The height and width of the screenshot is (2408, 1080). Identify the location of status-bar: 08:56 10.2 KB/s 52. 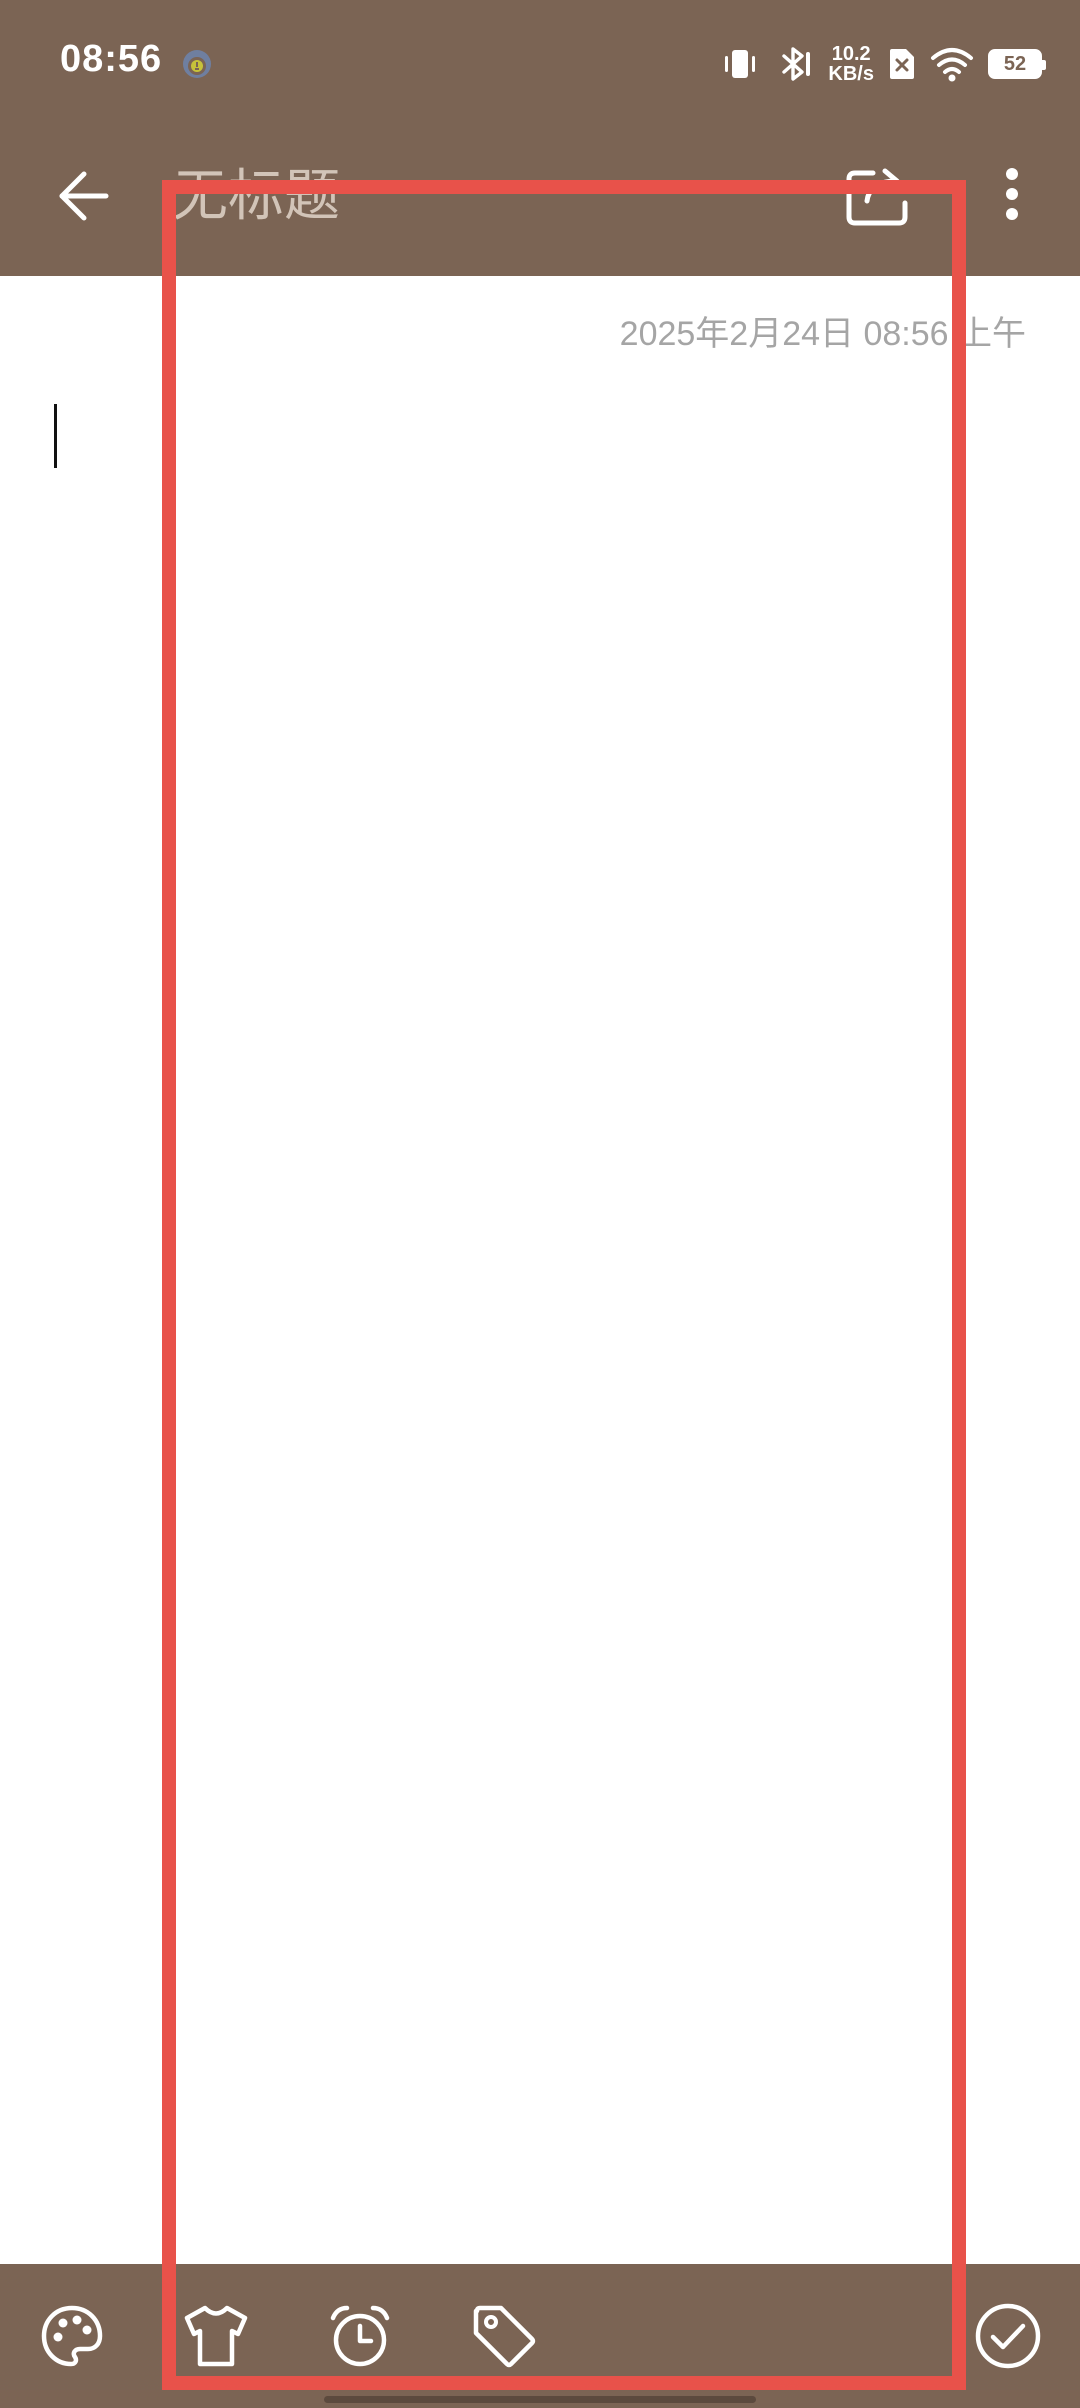
(540, 65).